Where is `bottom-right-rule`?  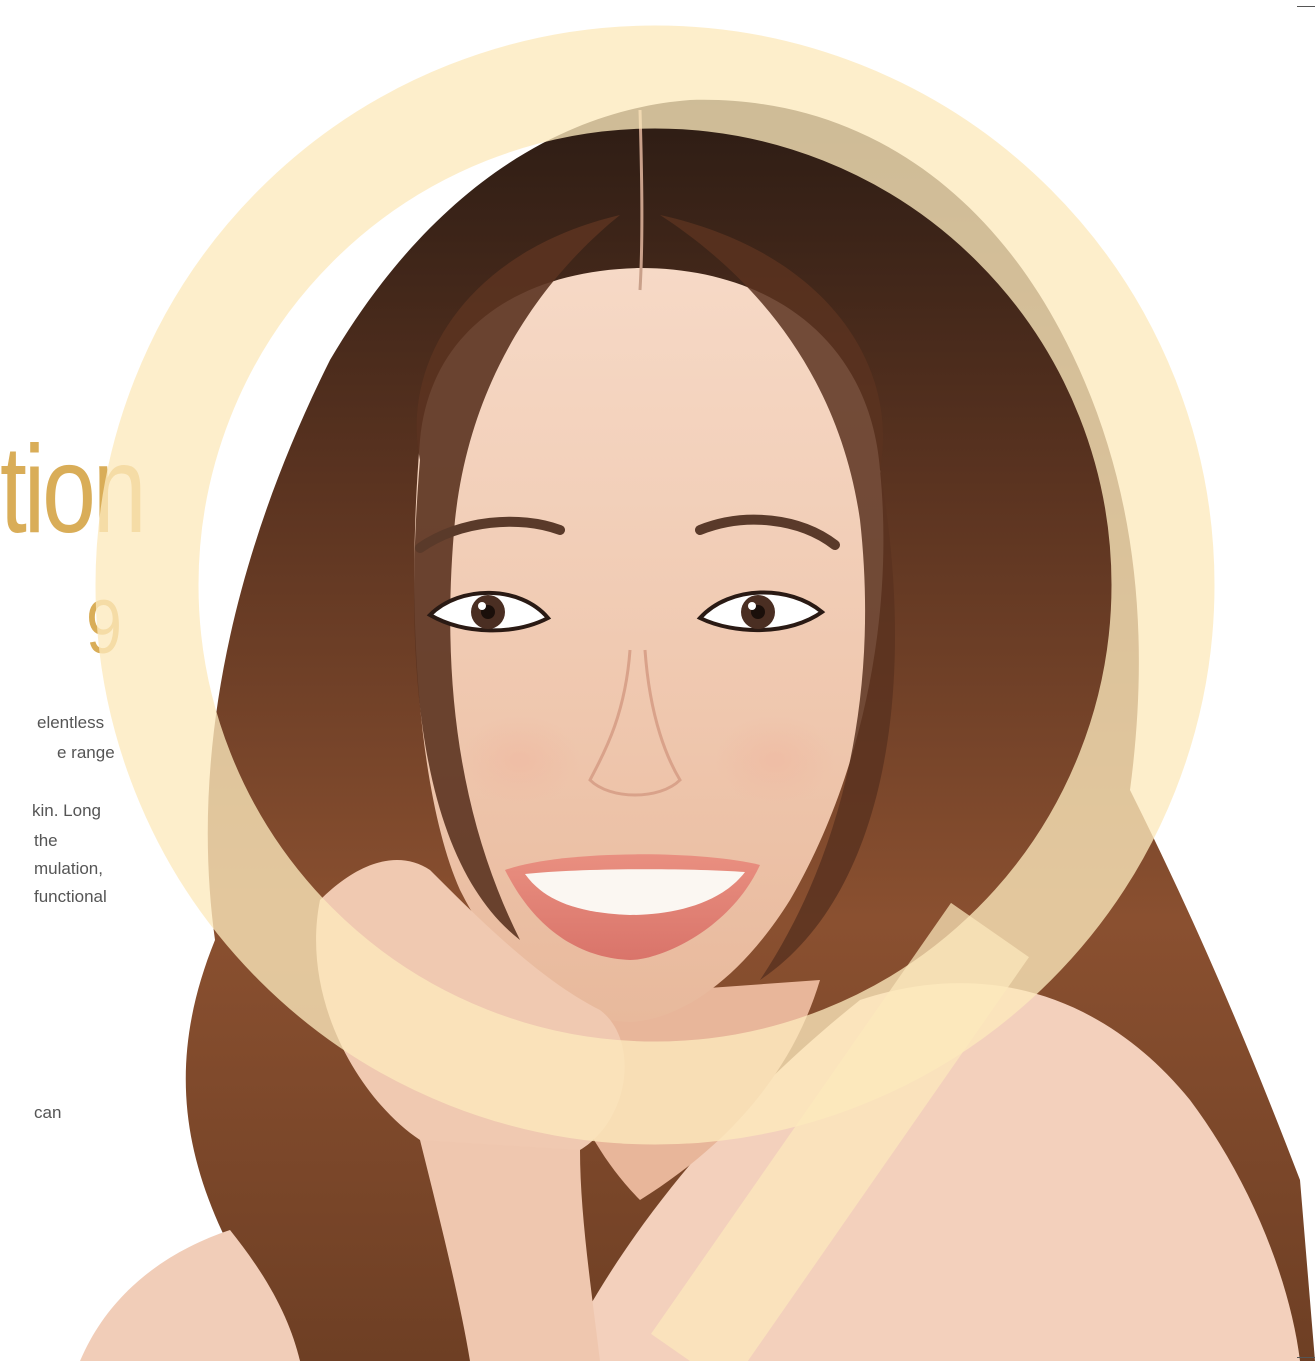 bottom-right-rule is located at coordinates (1306, 1357).